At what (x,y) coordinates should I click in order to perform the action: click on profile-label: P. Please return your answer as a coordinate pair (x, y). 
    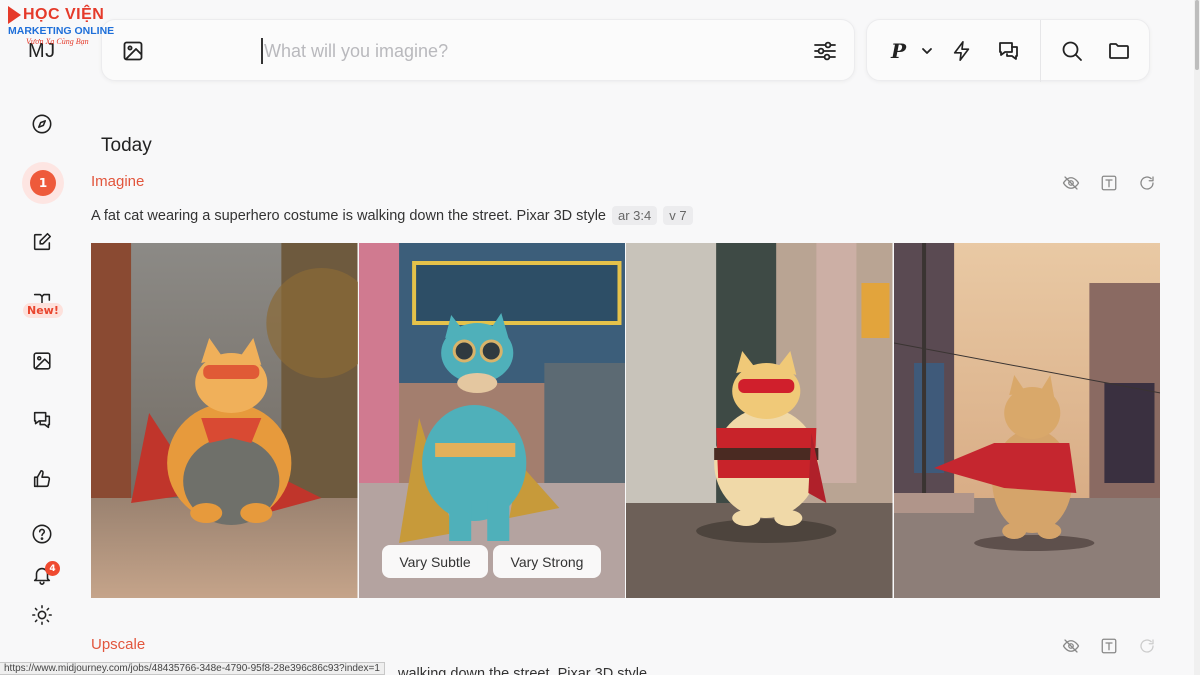
    Looking at the image, I should click on (899, 51).